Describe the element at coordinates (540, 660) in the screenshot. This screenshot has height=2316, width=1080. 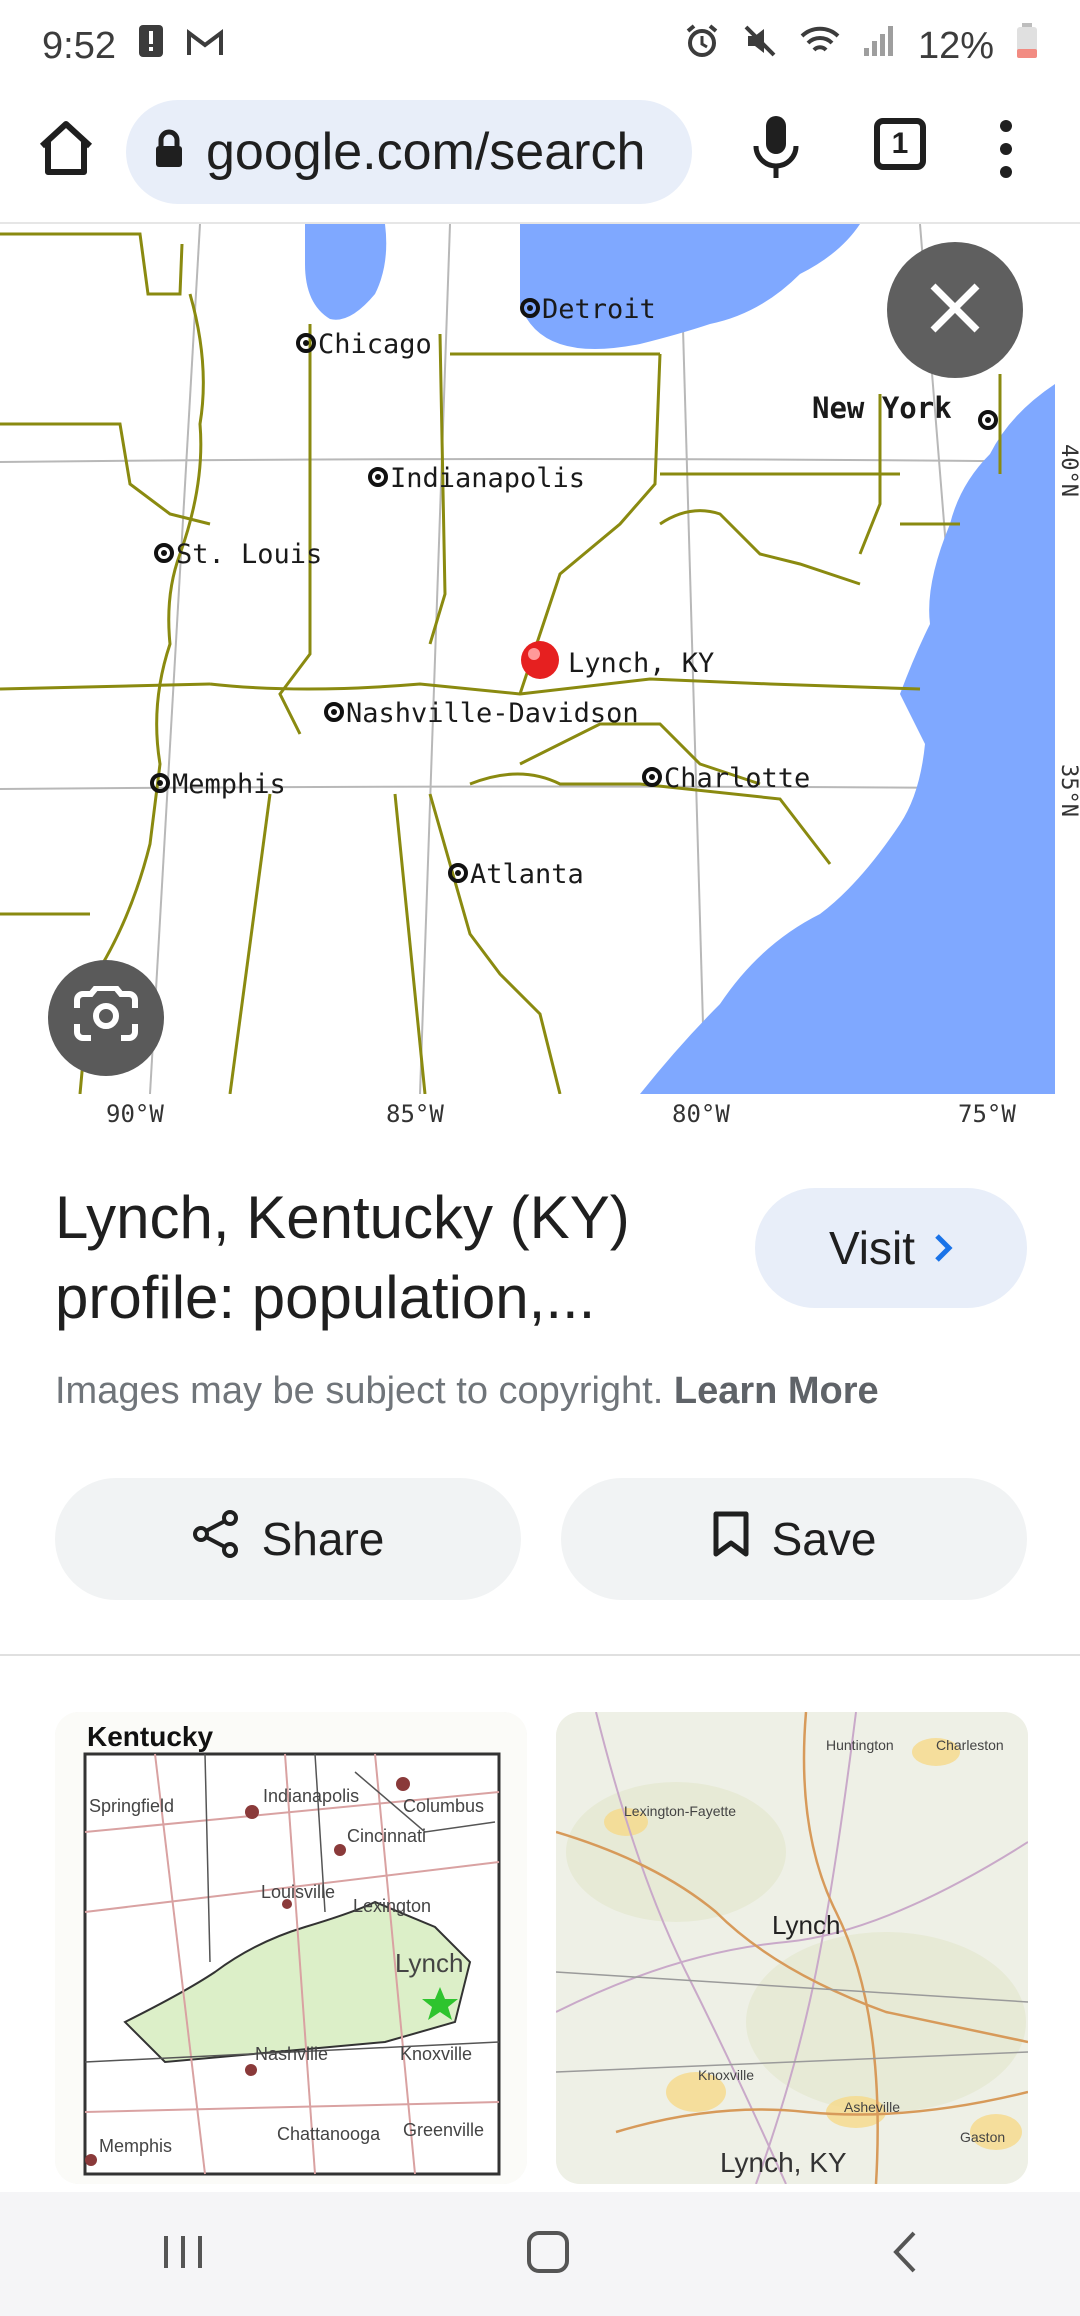
I see `lynch-marker` at that location.